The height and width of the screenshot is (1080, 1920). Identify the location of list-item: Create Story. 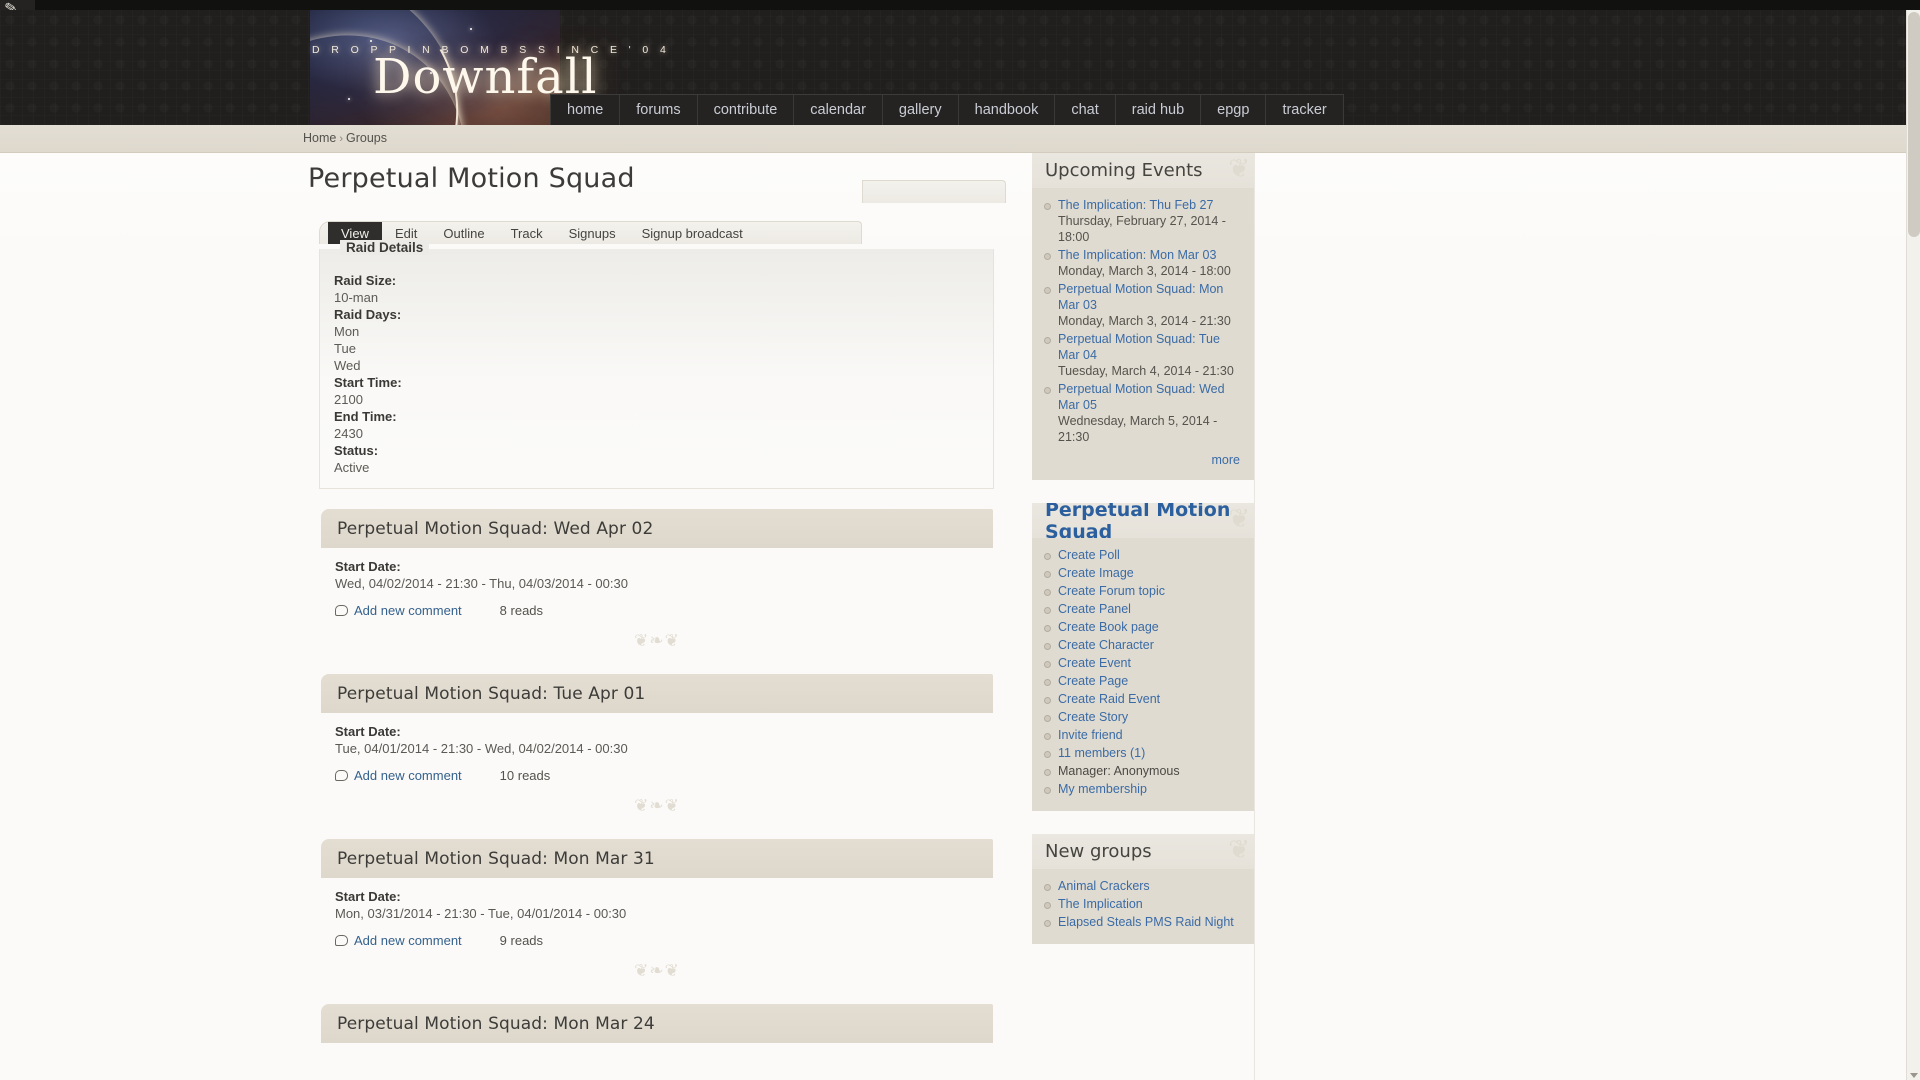
(1143, 717).